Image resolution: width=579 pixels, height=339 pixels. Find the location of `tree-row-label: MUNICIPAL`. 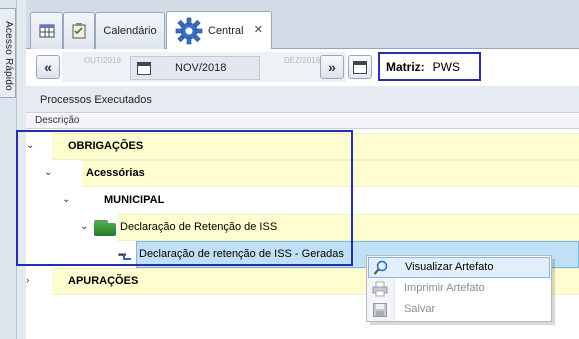

tree-row-label: MUNICIPAL is located at coordinates (134, 200).